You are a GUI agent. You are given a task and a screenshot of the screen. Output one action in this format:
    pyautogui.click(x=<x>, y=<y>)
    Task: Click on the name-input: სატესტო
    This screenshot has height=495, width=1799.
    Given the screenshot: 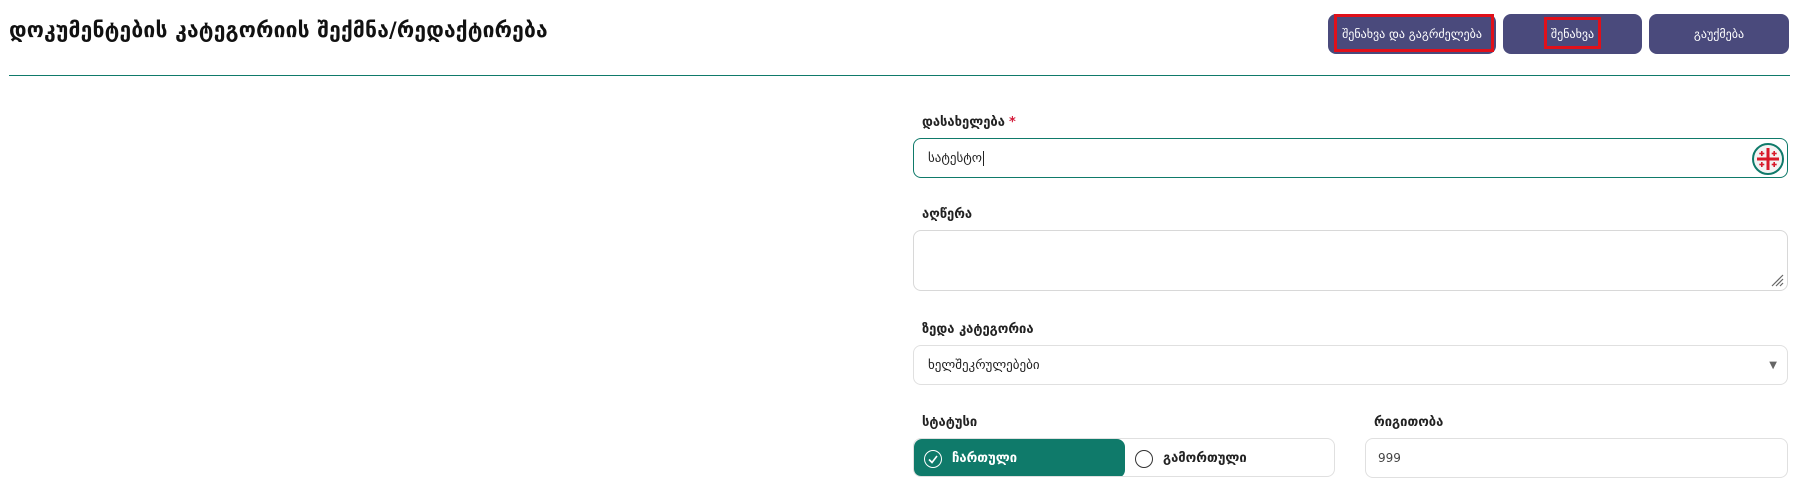 What is the action you would take?
    pyautogui.click(x=1350, y=158)
    